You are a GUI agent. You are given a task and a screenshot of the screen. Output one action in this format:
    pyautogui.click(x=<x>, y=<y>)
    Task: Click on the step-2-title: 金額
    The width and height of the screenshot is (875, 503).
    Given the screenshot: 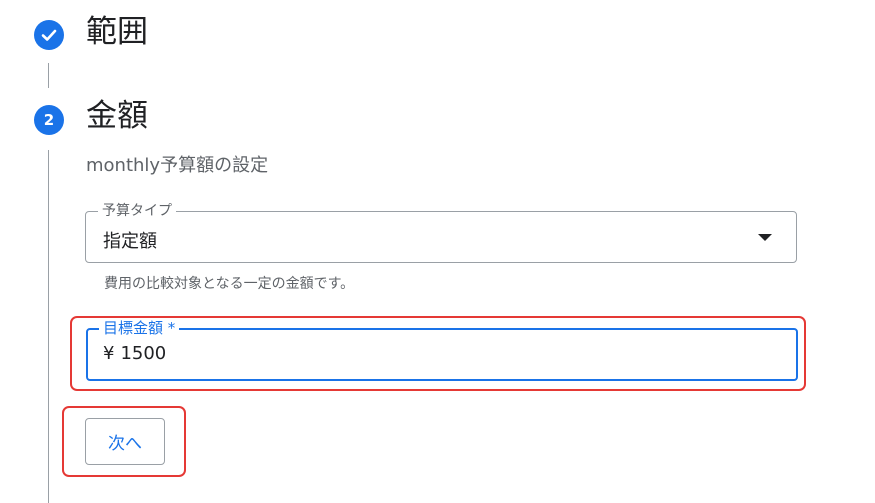 What is the action you would take?
    pyautogui.click(x=117, y=116)
    